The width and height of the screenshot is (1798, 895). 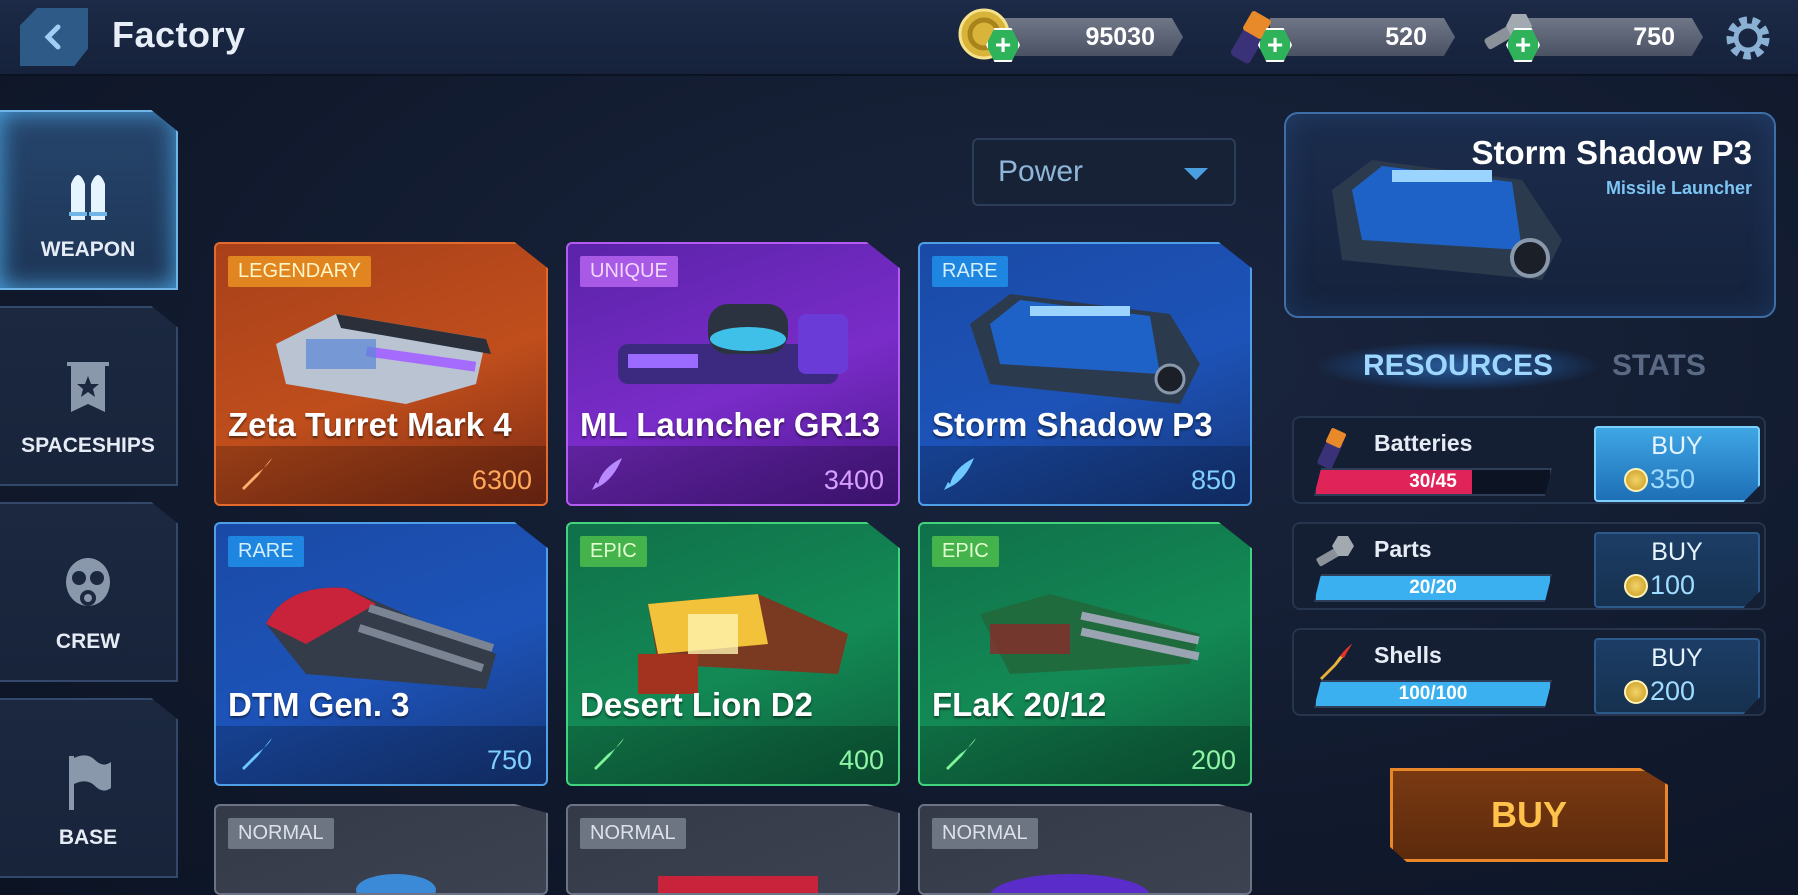 What do you see at coordinates (1673, 585) in the screenshot?
I see `buy-cost: 100` at bounding box center [1673, 585].